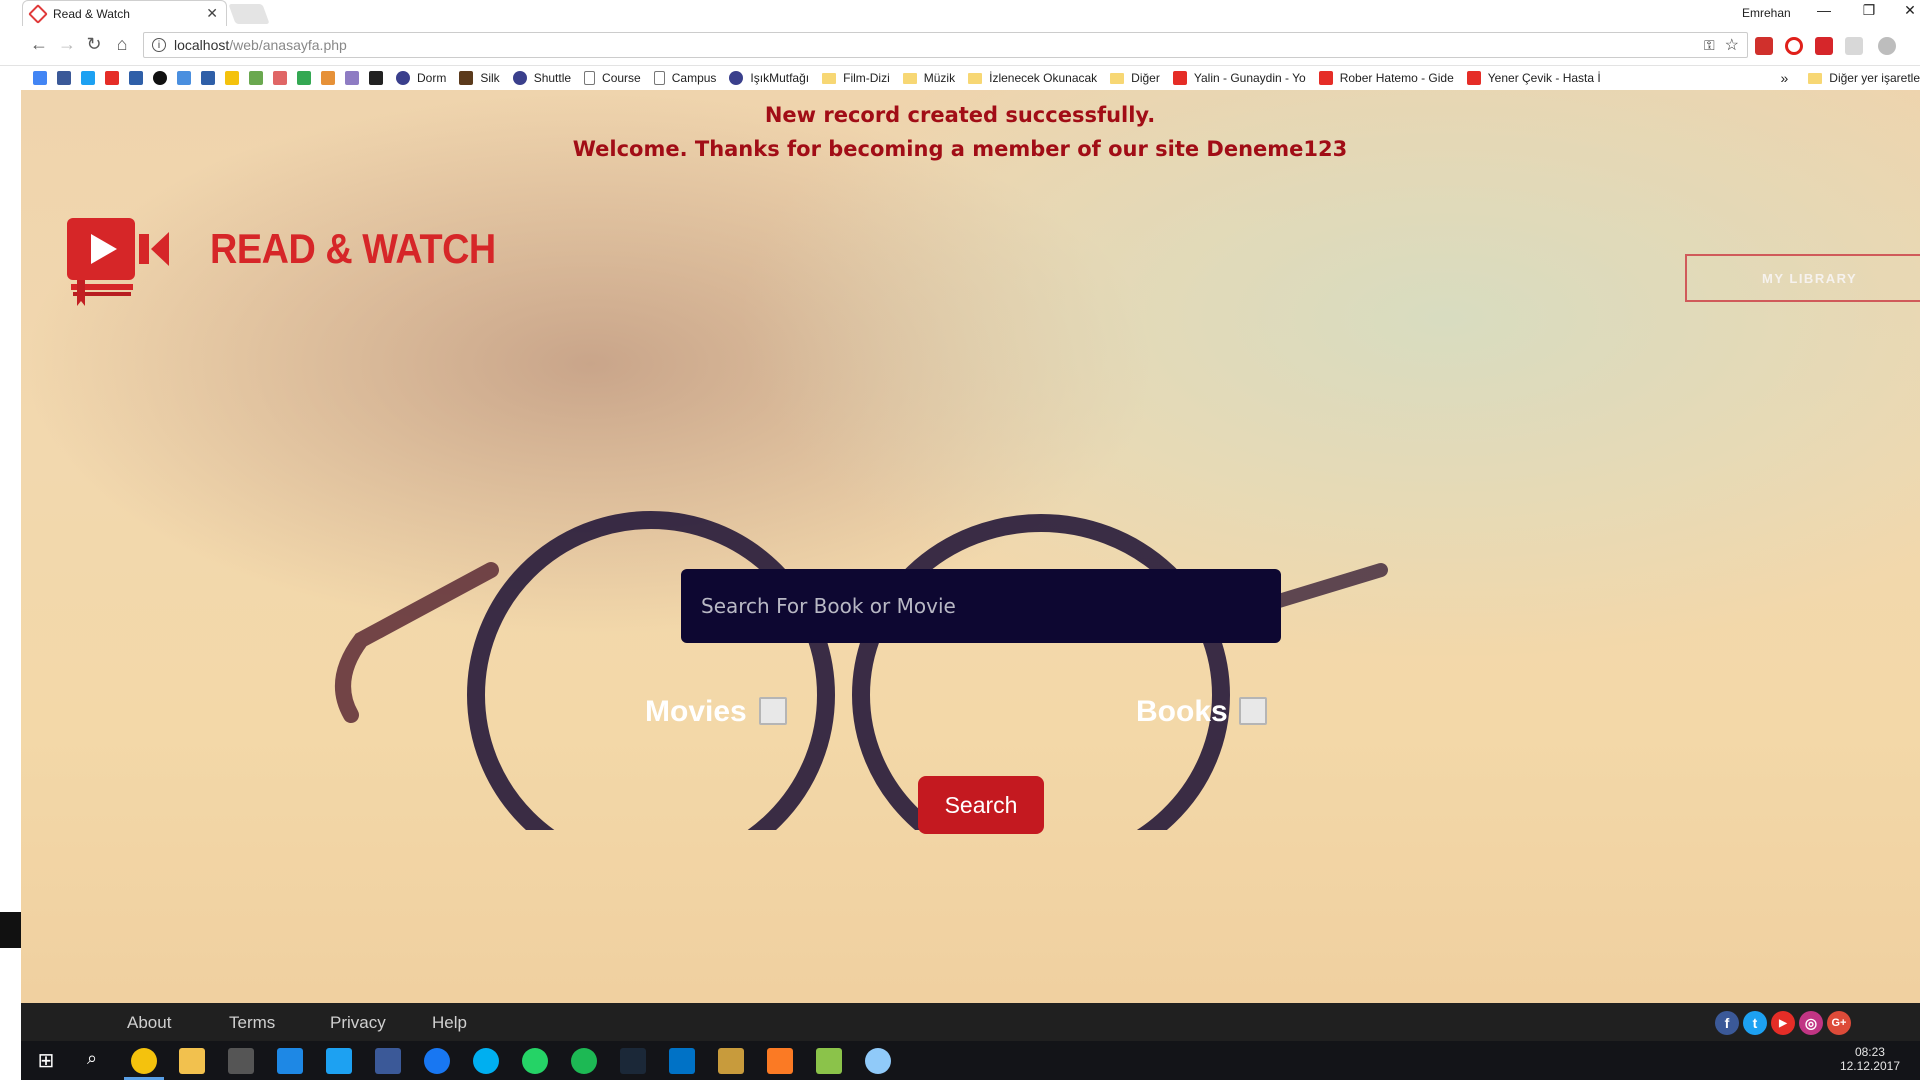 This screenshot has width=1920, height=1080. I want to click on windows-start-icon: ⊞, so click(46, 1061).